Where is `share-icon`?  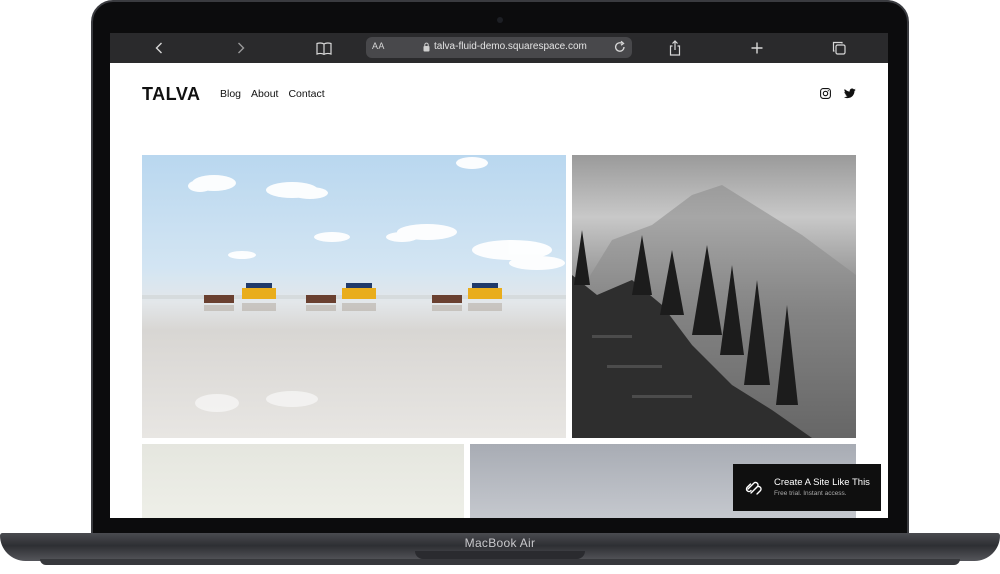 share-icon is located at coordinates (675, 48).